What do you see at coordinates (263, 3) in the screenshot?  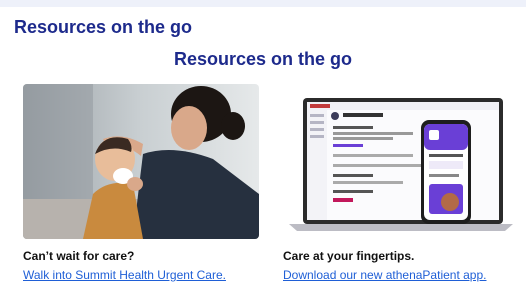 I see `top-banner-strip` at bounding box center [263, 3].